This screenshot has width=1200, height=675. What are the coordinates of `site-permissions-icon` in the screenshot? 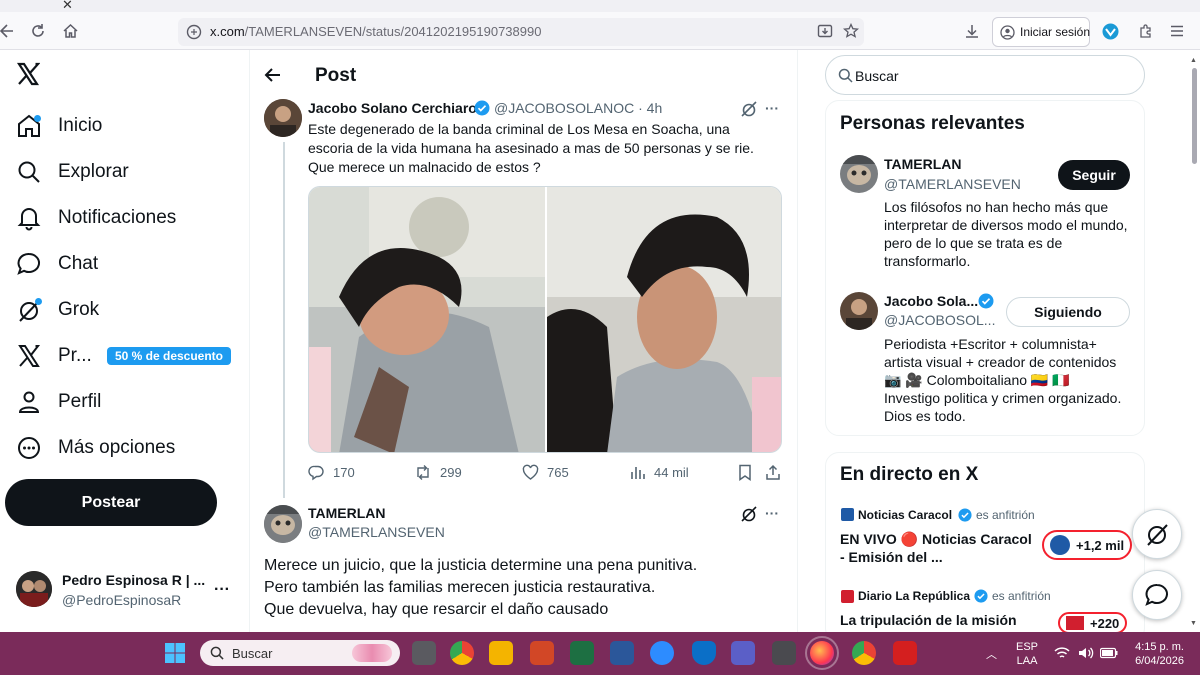 It's located at (194, 32).